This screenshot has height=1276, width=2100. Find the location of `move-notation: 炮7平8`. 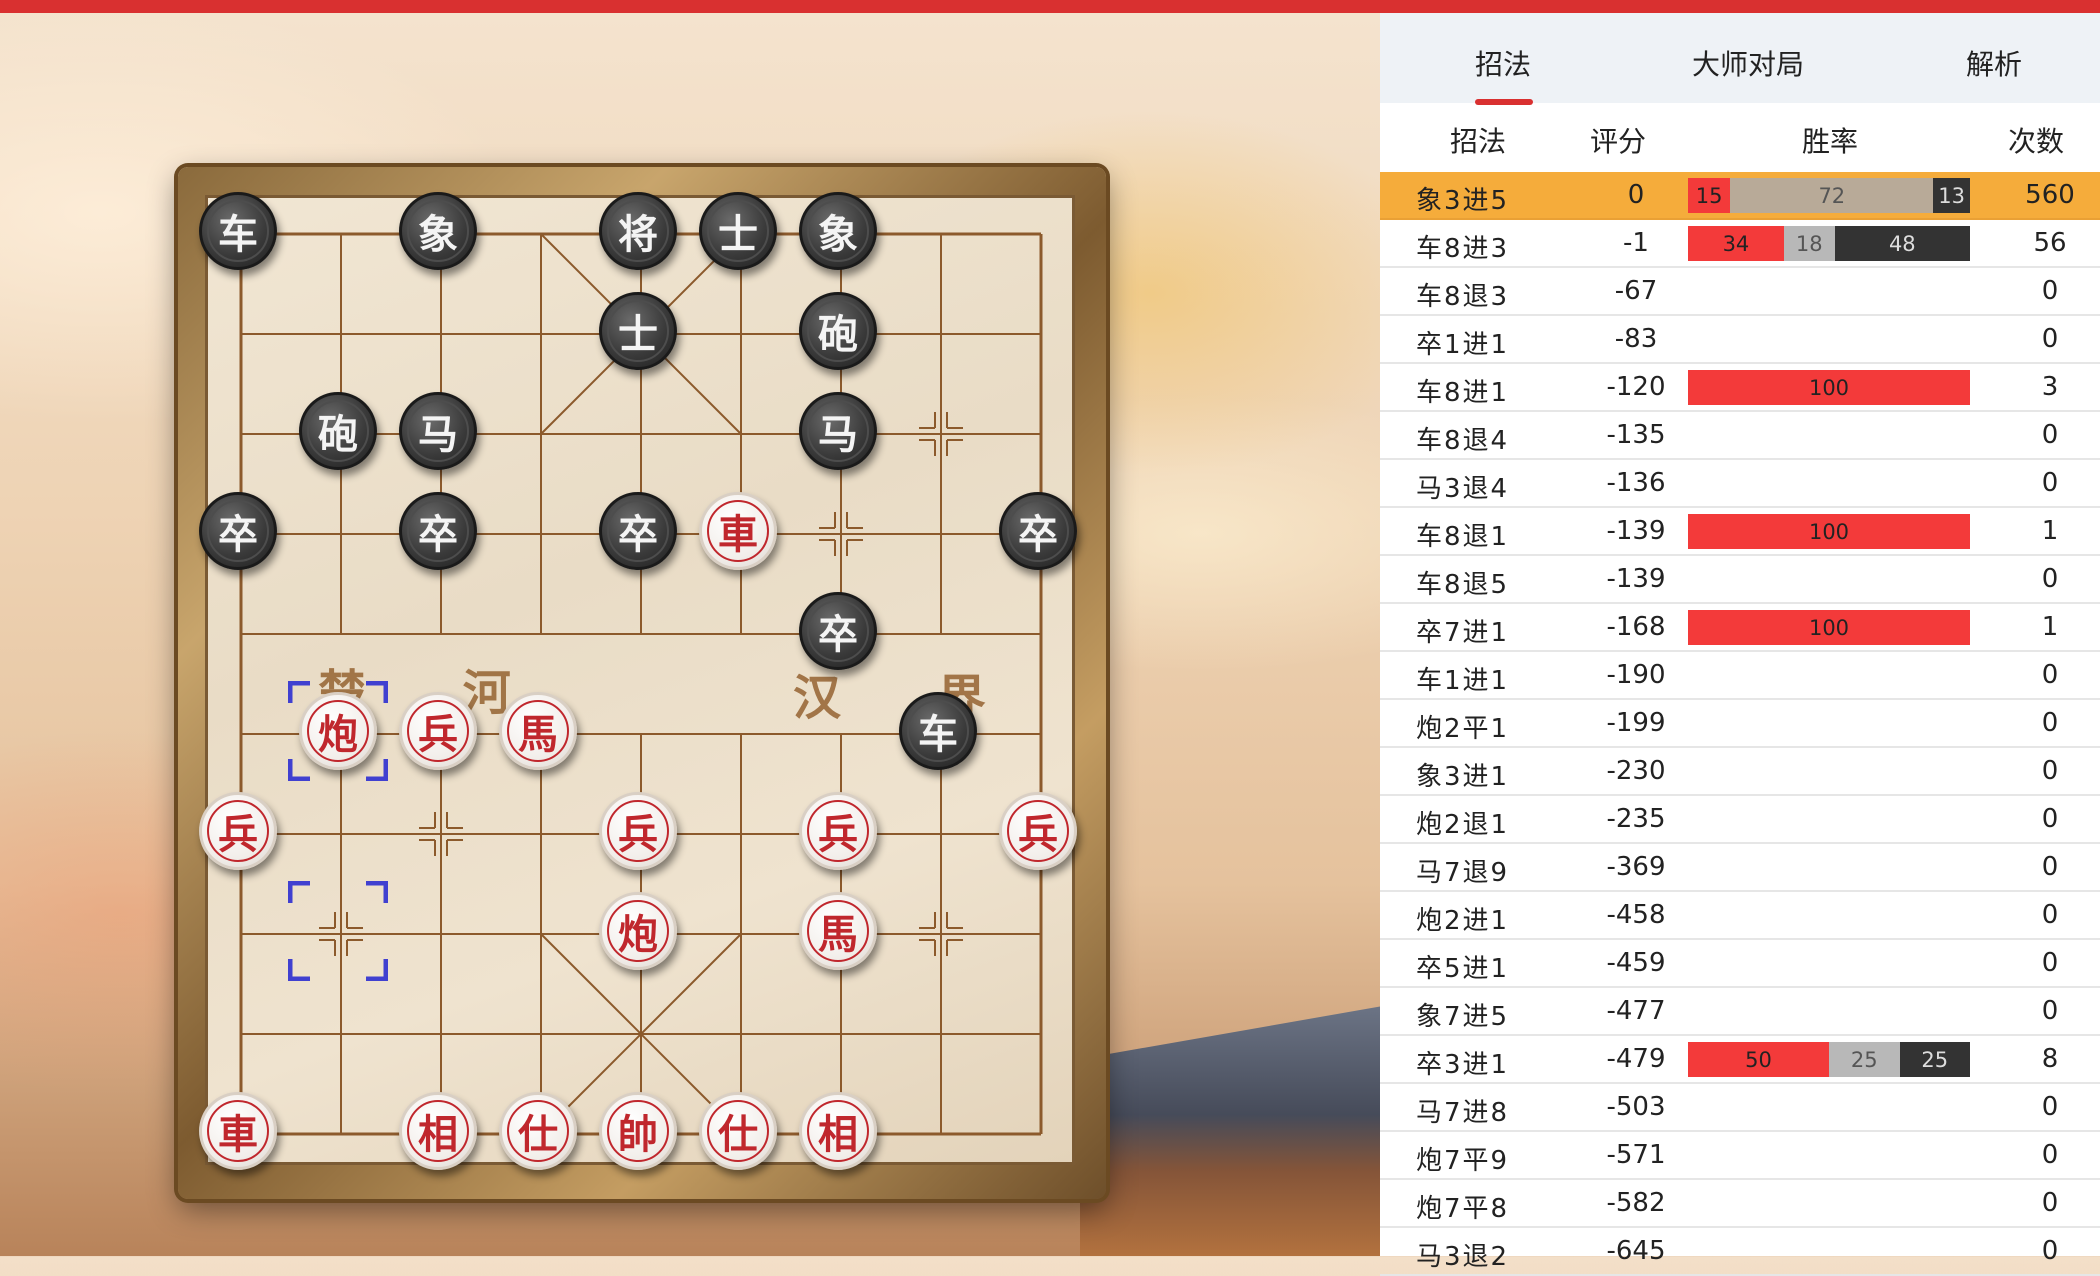

move-notation: 炮7平8 is located at coordinates (1463, 1209).